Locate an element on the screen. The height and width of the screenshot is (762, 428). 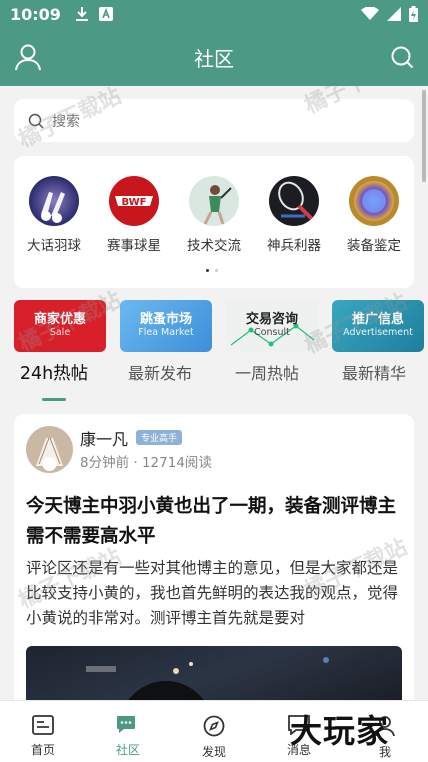
compass-icon is located at coordinates (214, 726).